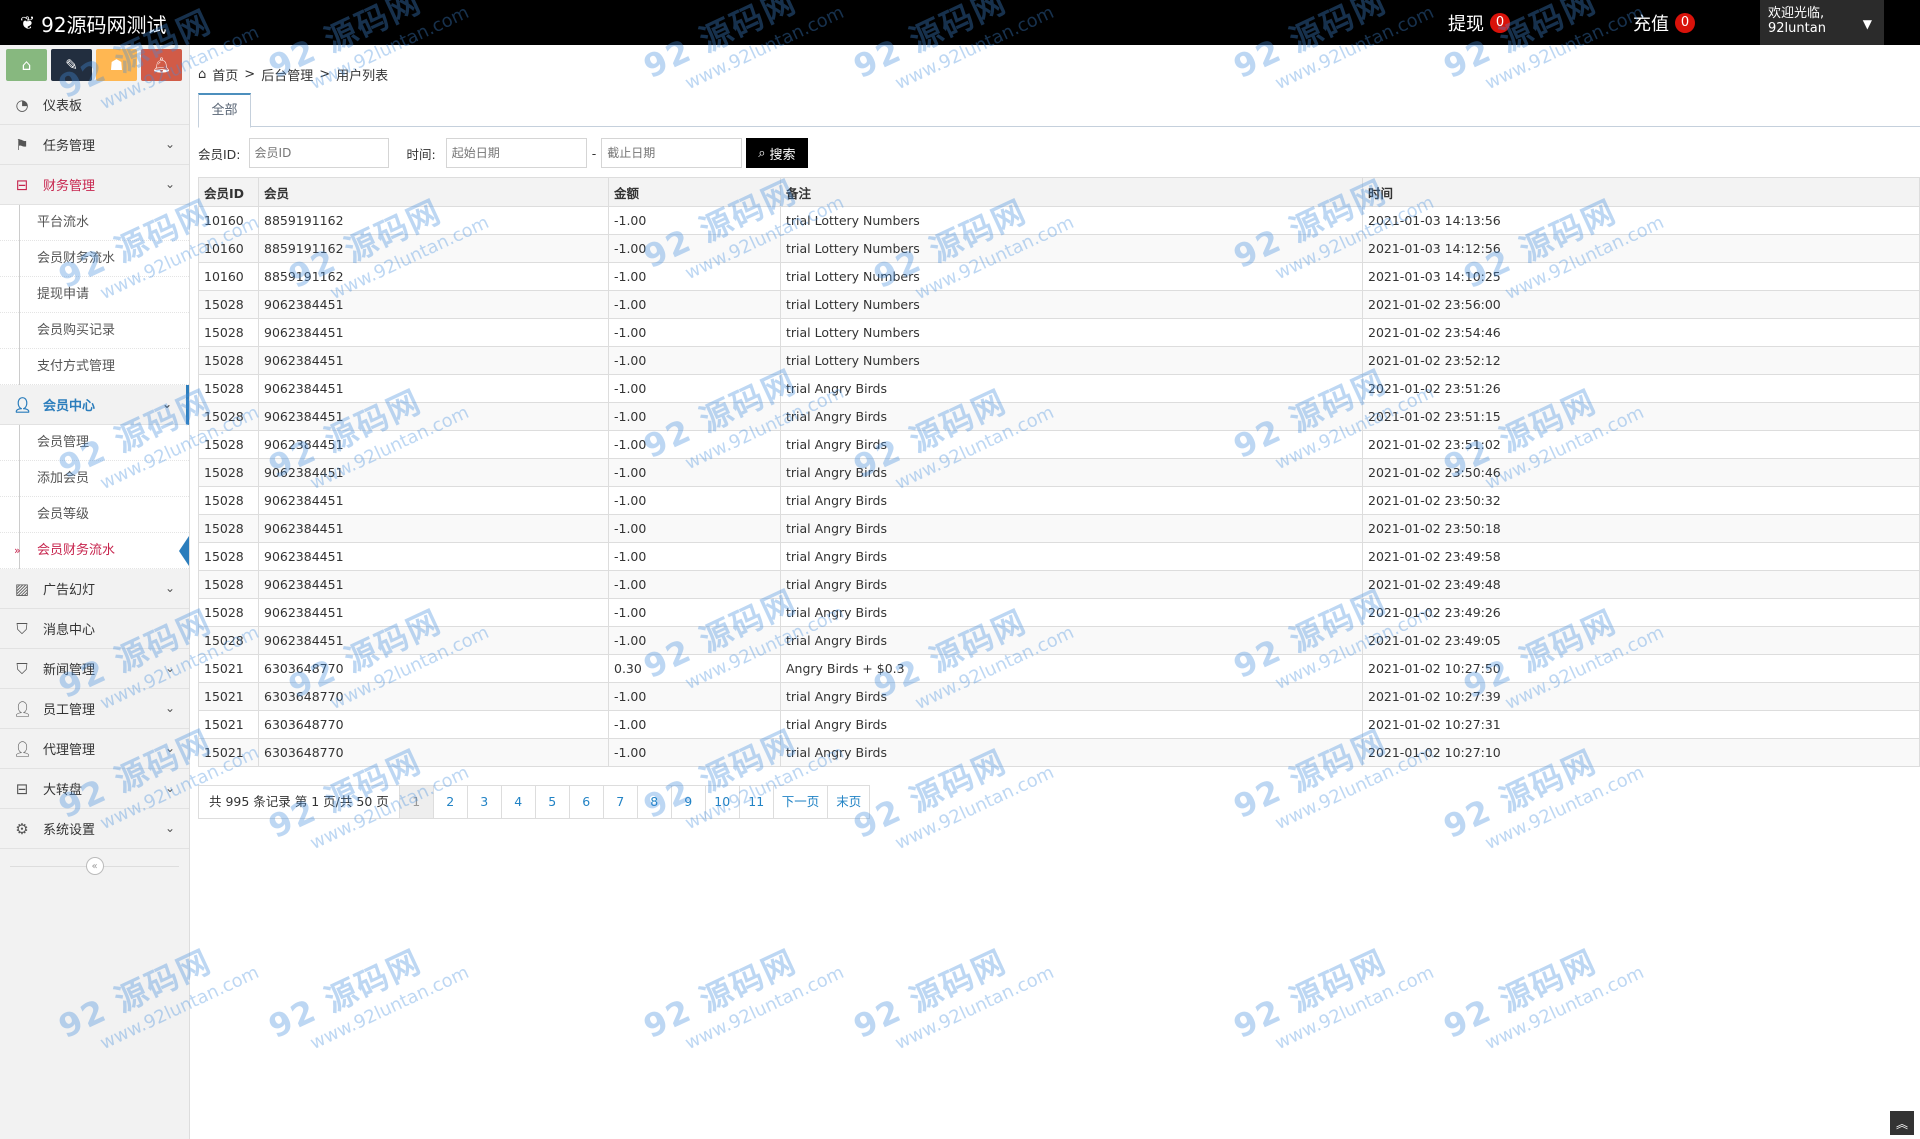 Image resolution: width=1920 pixels, height=1139 pixels. I want to click on submenu-item-payment-methods: 支付方式管理, so click(94, 367).